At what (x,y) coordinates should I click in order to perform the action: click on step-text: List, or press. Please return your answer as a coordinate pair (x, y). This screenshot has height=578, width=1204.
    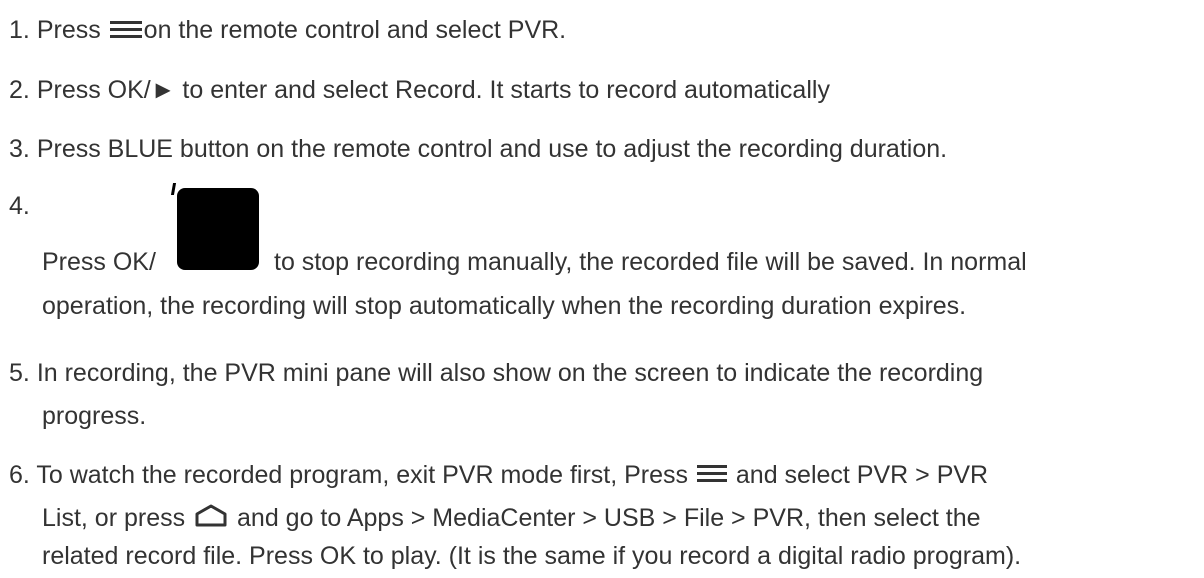
    Looking at the image, I should click on (117, 518).